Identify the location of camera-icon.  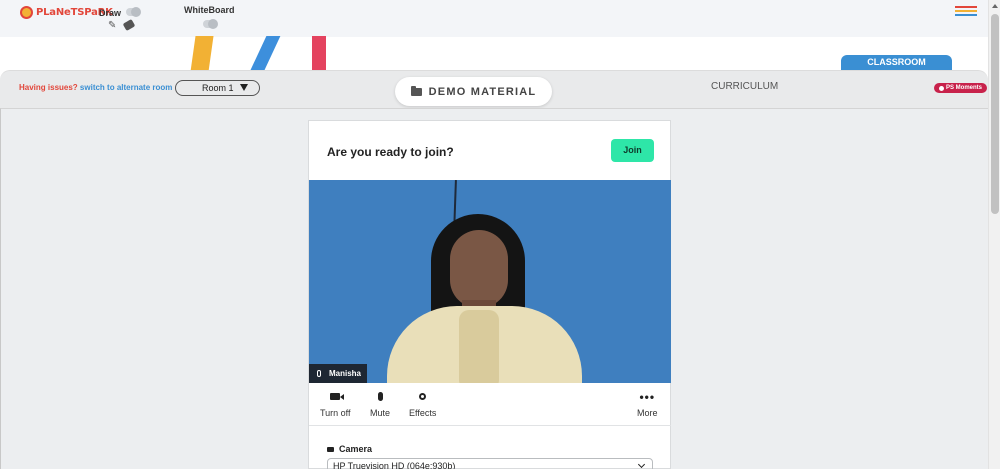
(330, 449).